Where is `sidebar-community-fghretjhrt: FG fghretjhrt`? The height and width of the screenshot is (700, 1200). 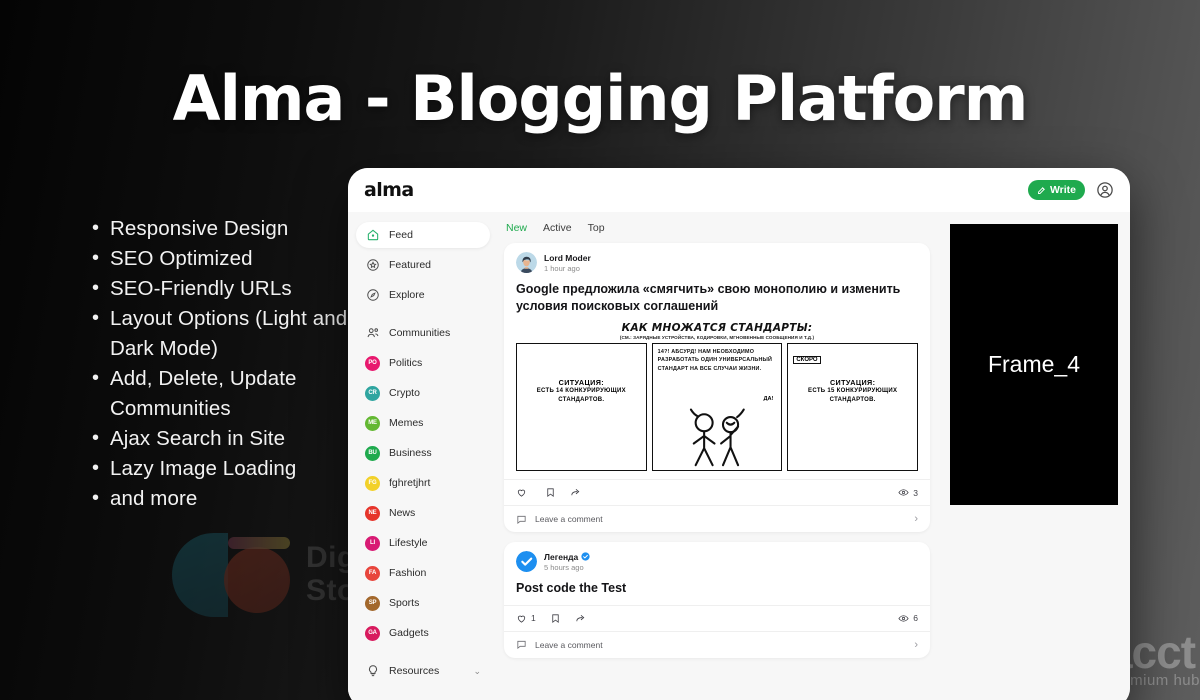
sidebar-community-fghretjhrt: FG fghretjhrt is located at coordinates (423, 483).